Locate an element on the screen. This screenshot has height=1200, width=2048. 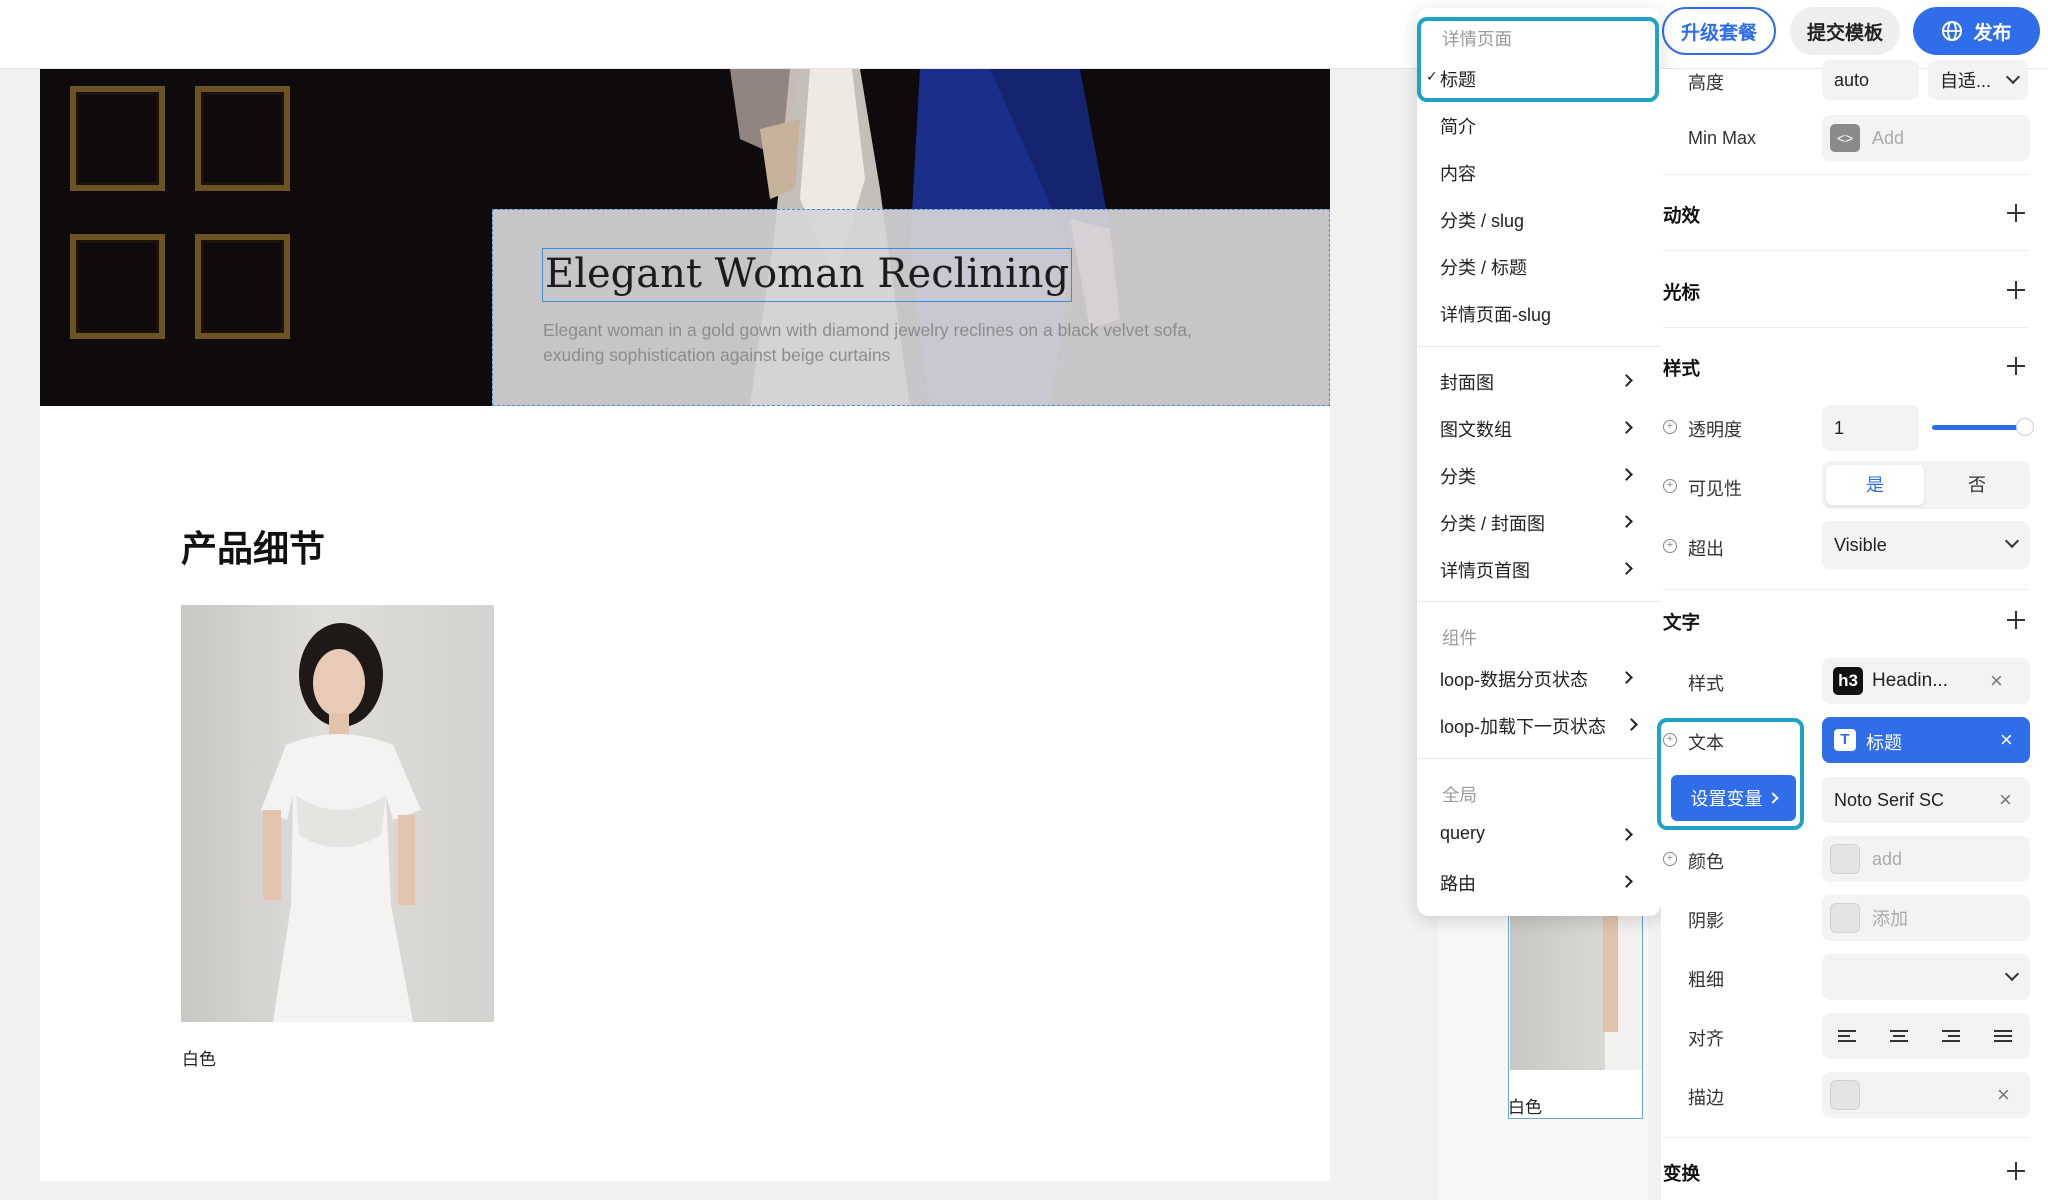
menu-item-category-slug: 分类 / slug is located at coordinates (1482, 220).